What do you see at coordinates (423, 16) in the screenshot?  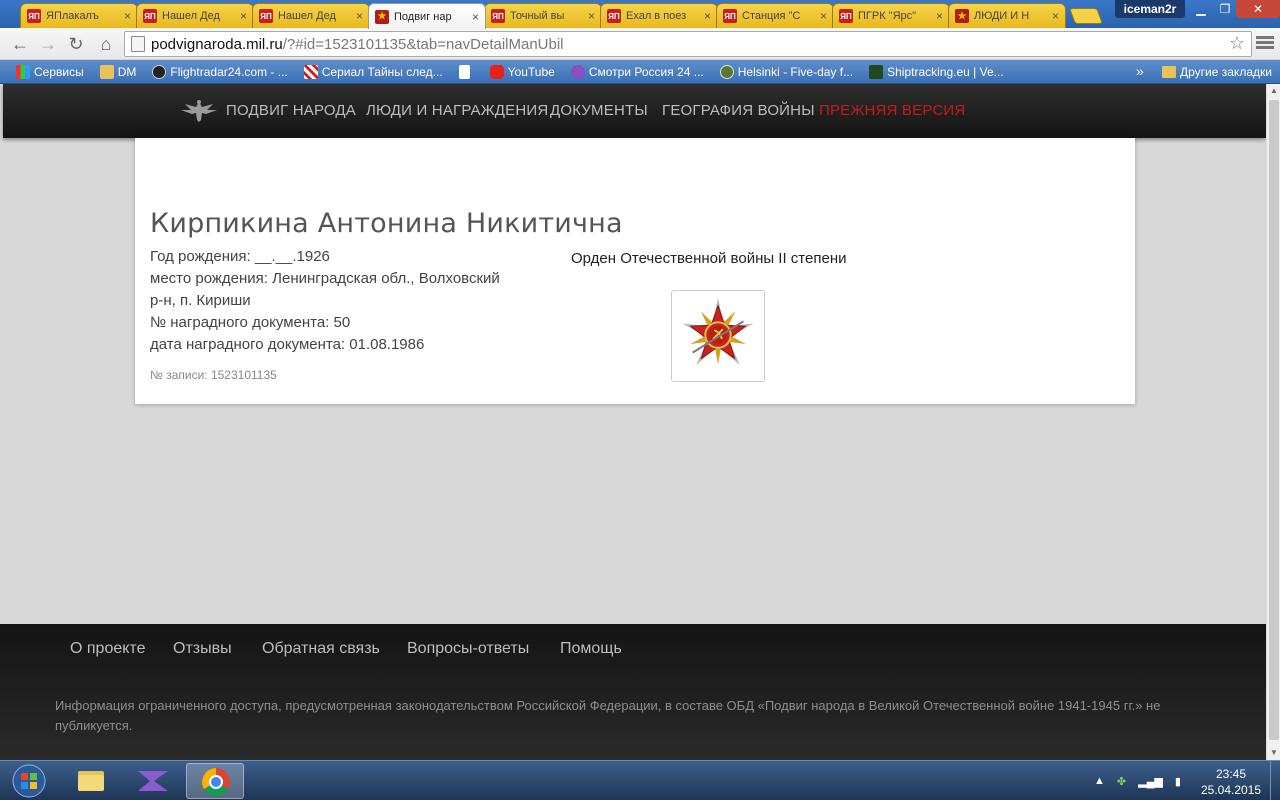 I see `tab-title: Подвиг нар` at bounding box center [423, 16].